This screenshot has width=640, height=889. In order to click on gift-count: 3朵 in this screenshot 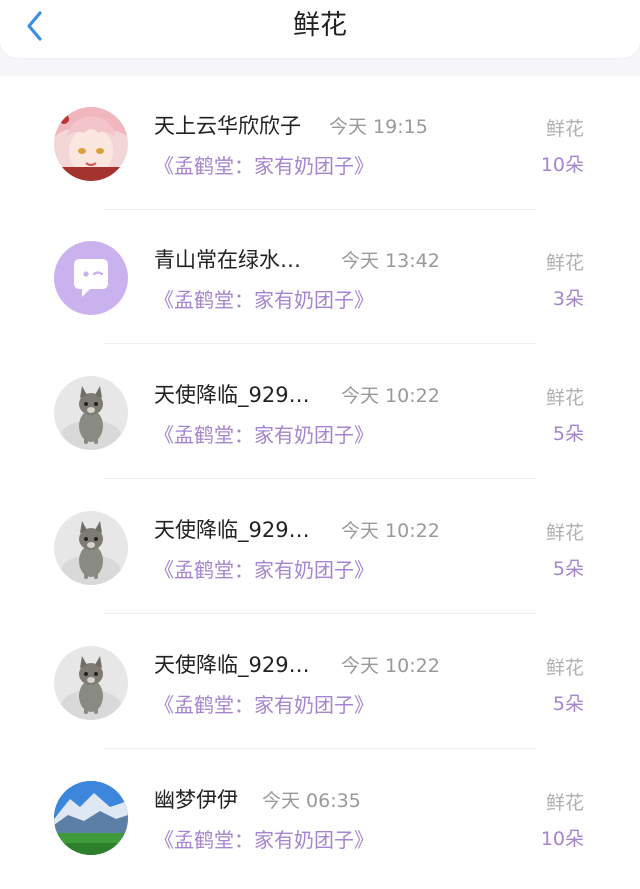, I will do `click(568, 299)`.